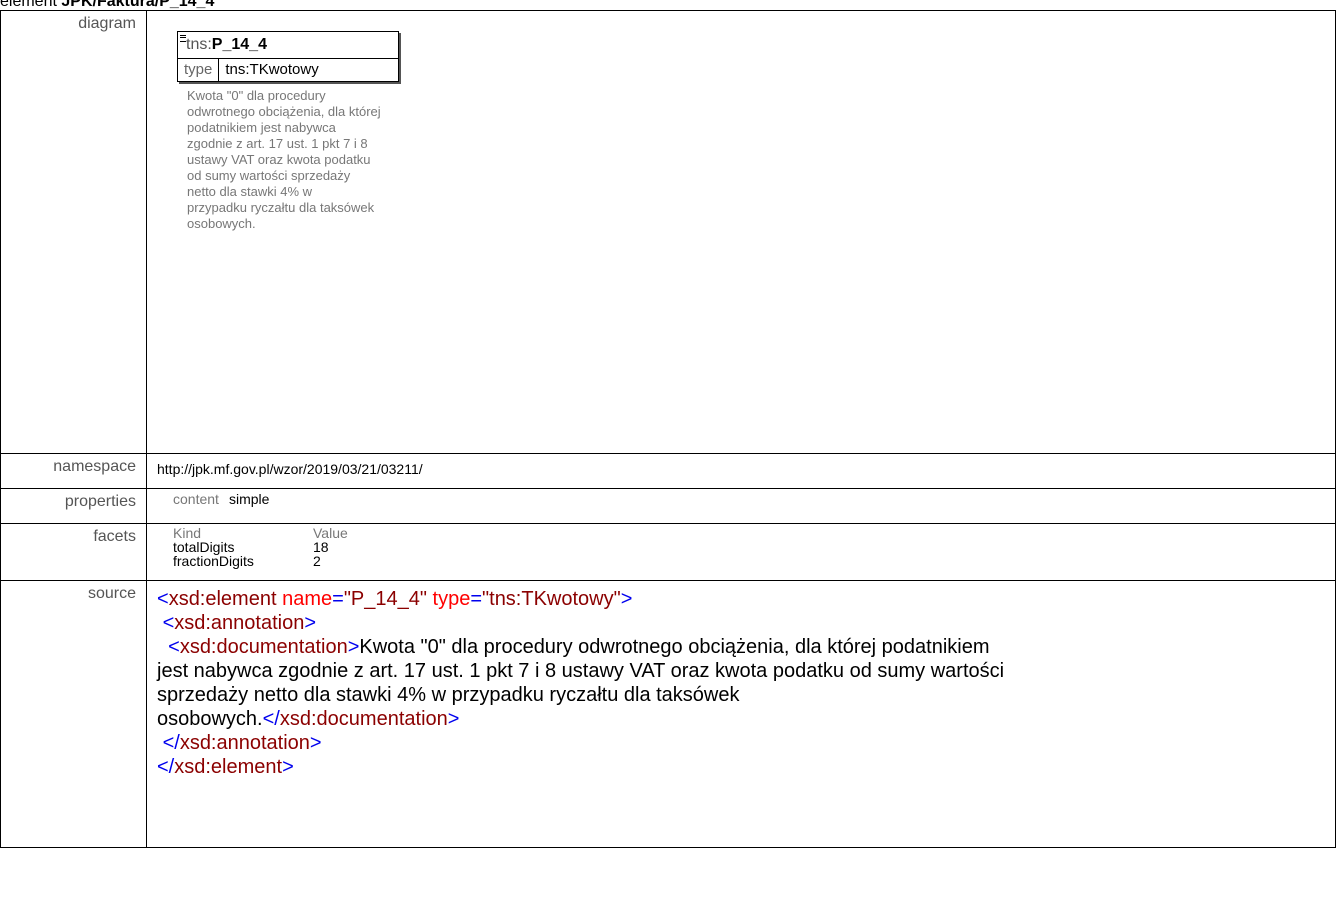 This screenshot has height=916, width=1336. What do you see at coordinates (249, 499) in the screenshot?
I see `property-value: simple` at bounding box center [249, 499].